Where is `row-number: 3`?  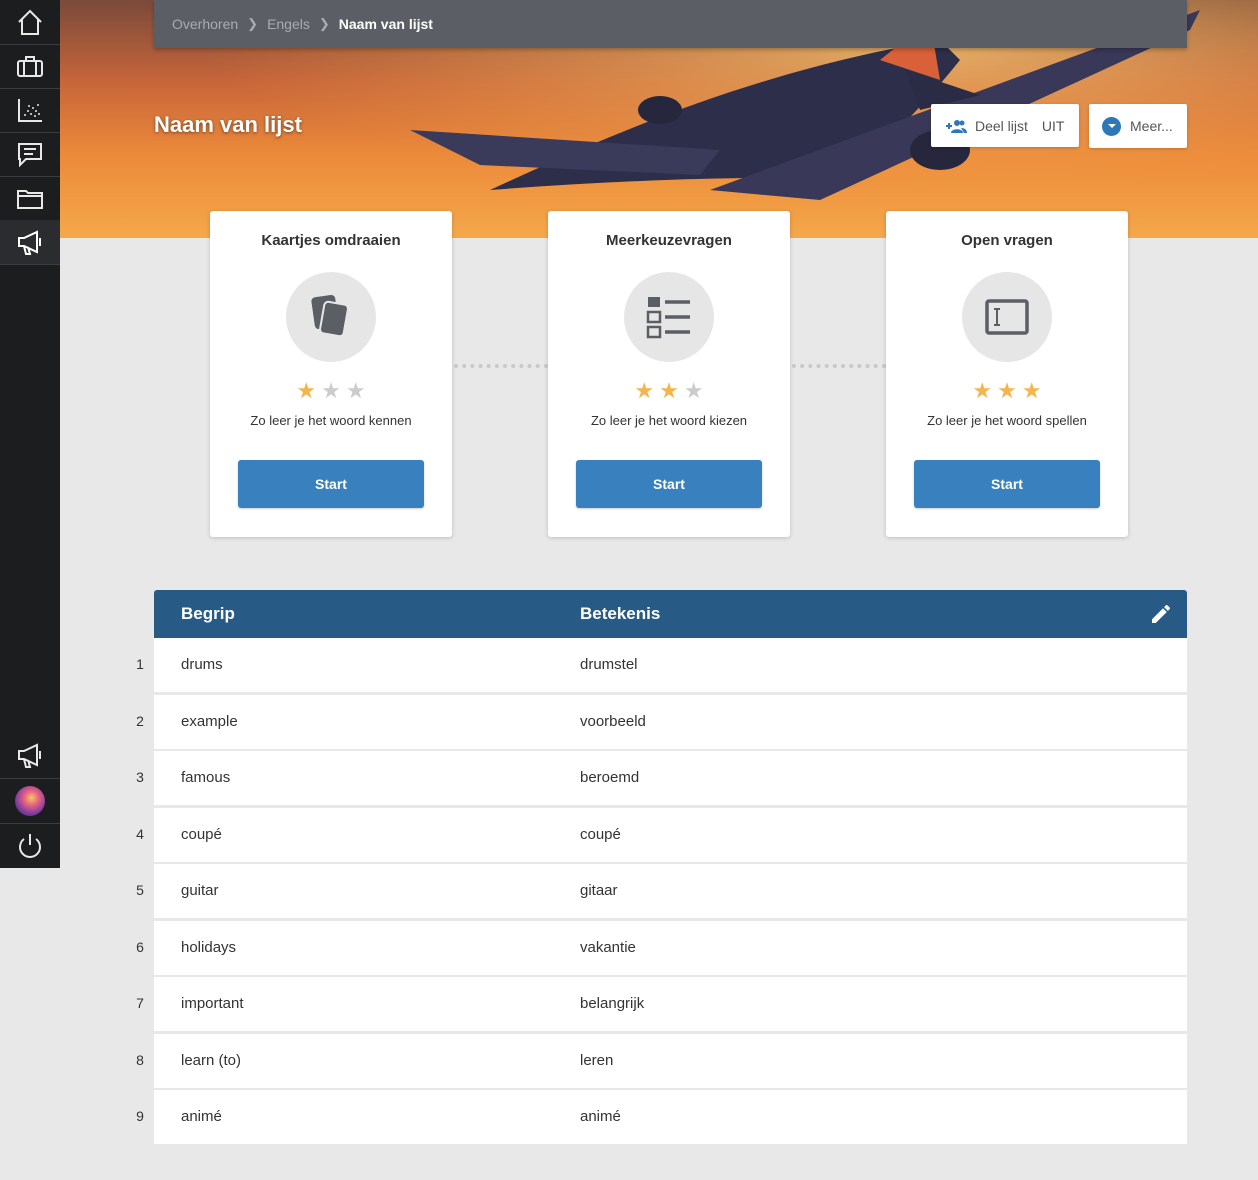
row-number: 3 is located at coordinates (140, 777).